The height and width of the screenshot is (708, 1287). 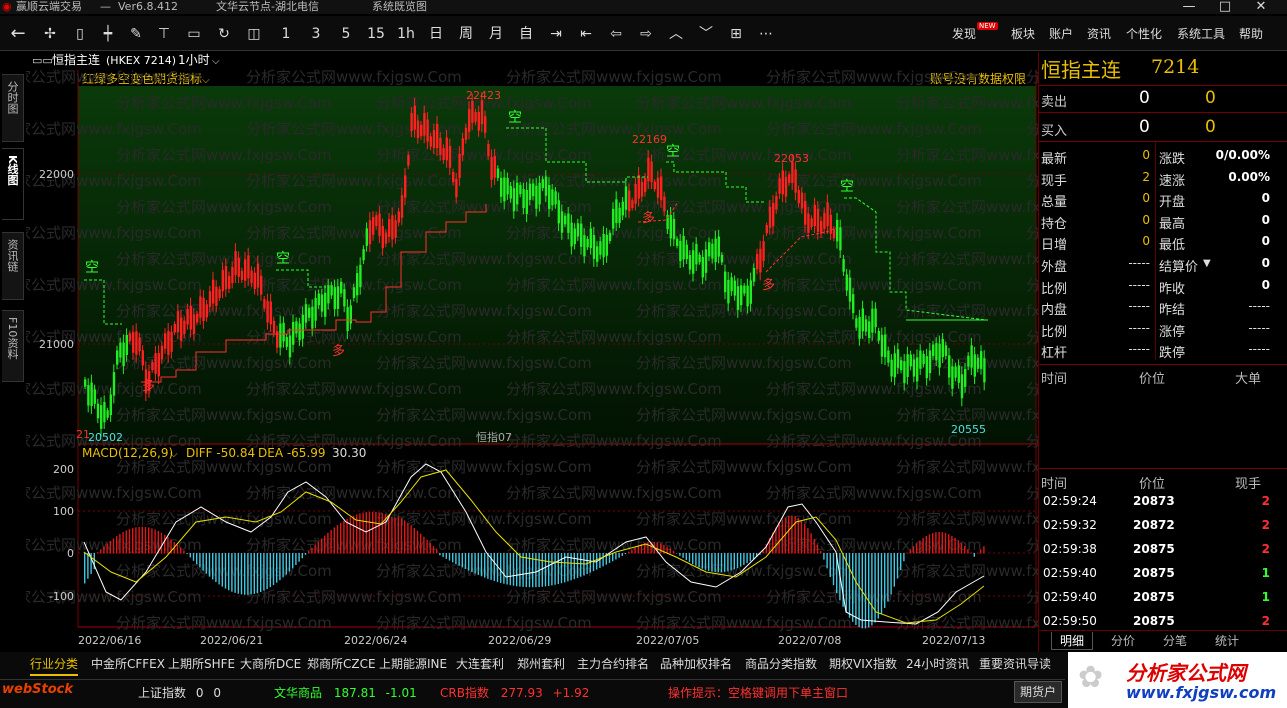 I want to click on macd-title: MACD(12,26,9), so click(x=127, y=453).